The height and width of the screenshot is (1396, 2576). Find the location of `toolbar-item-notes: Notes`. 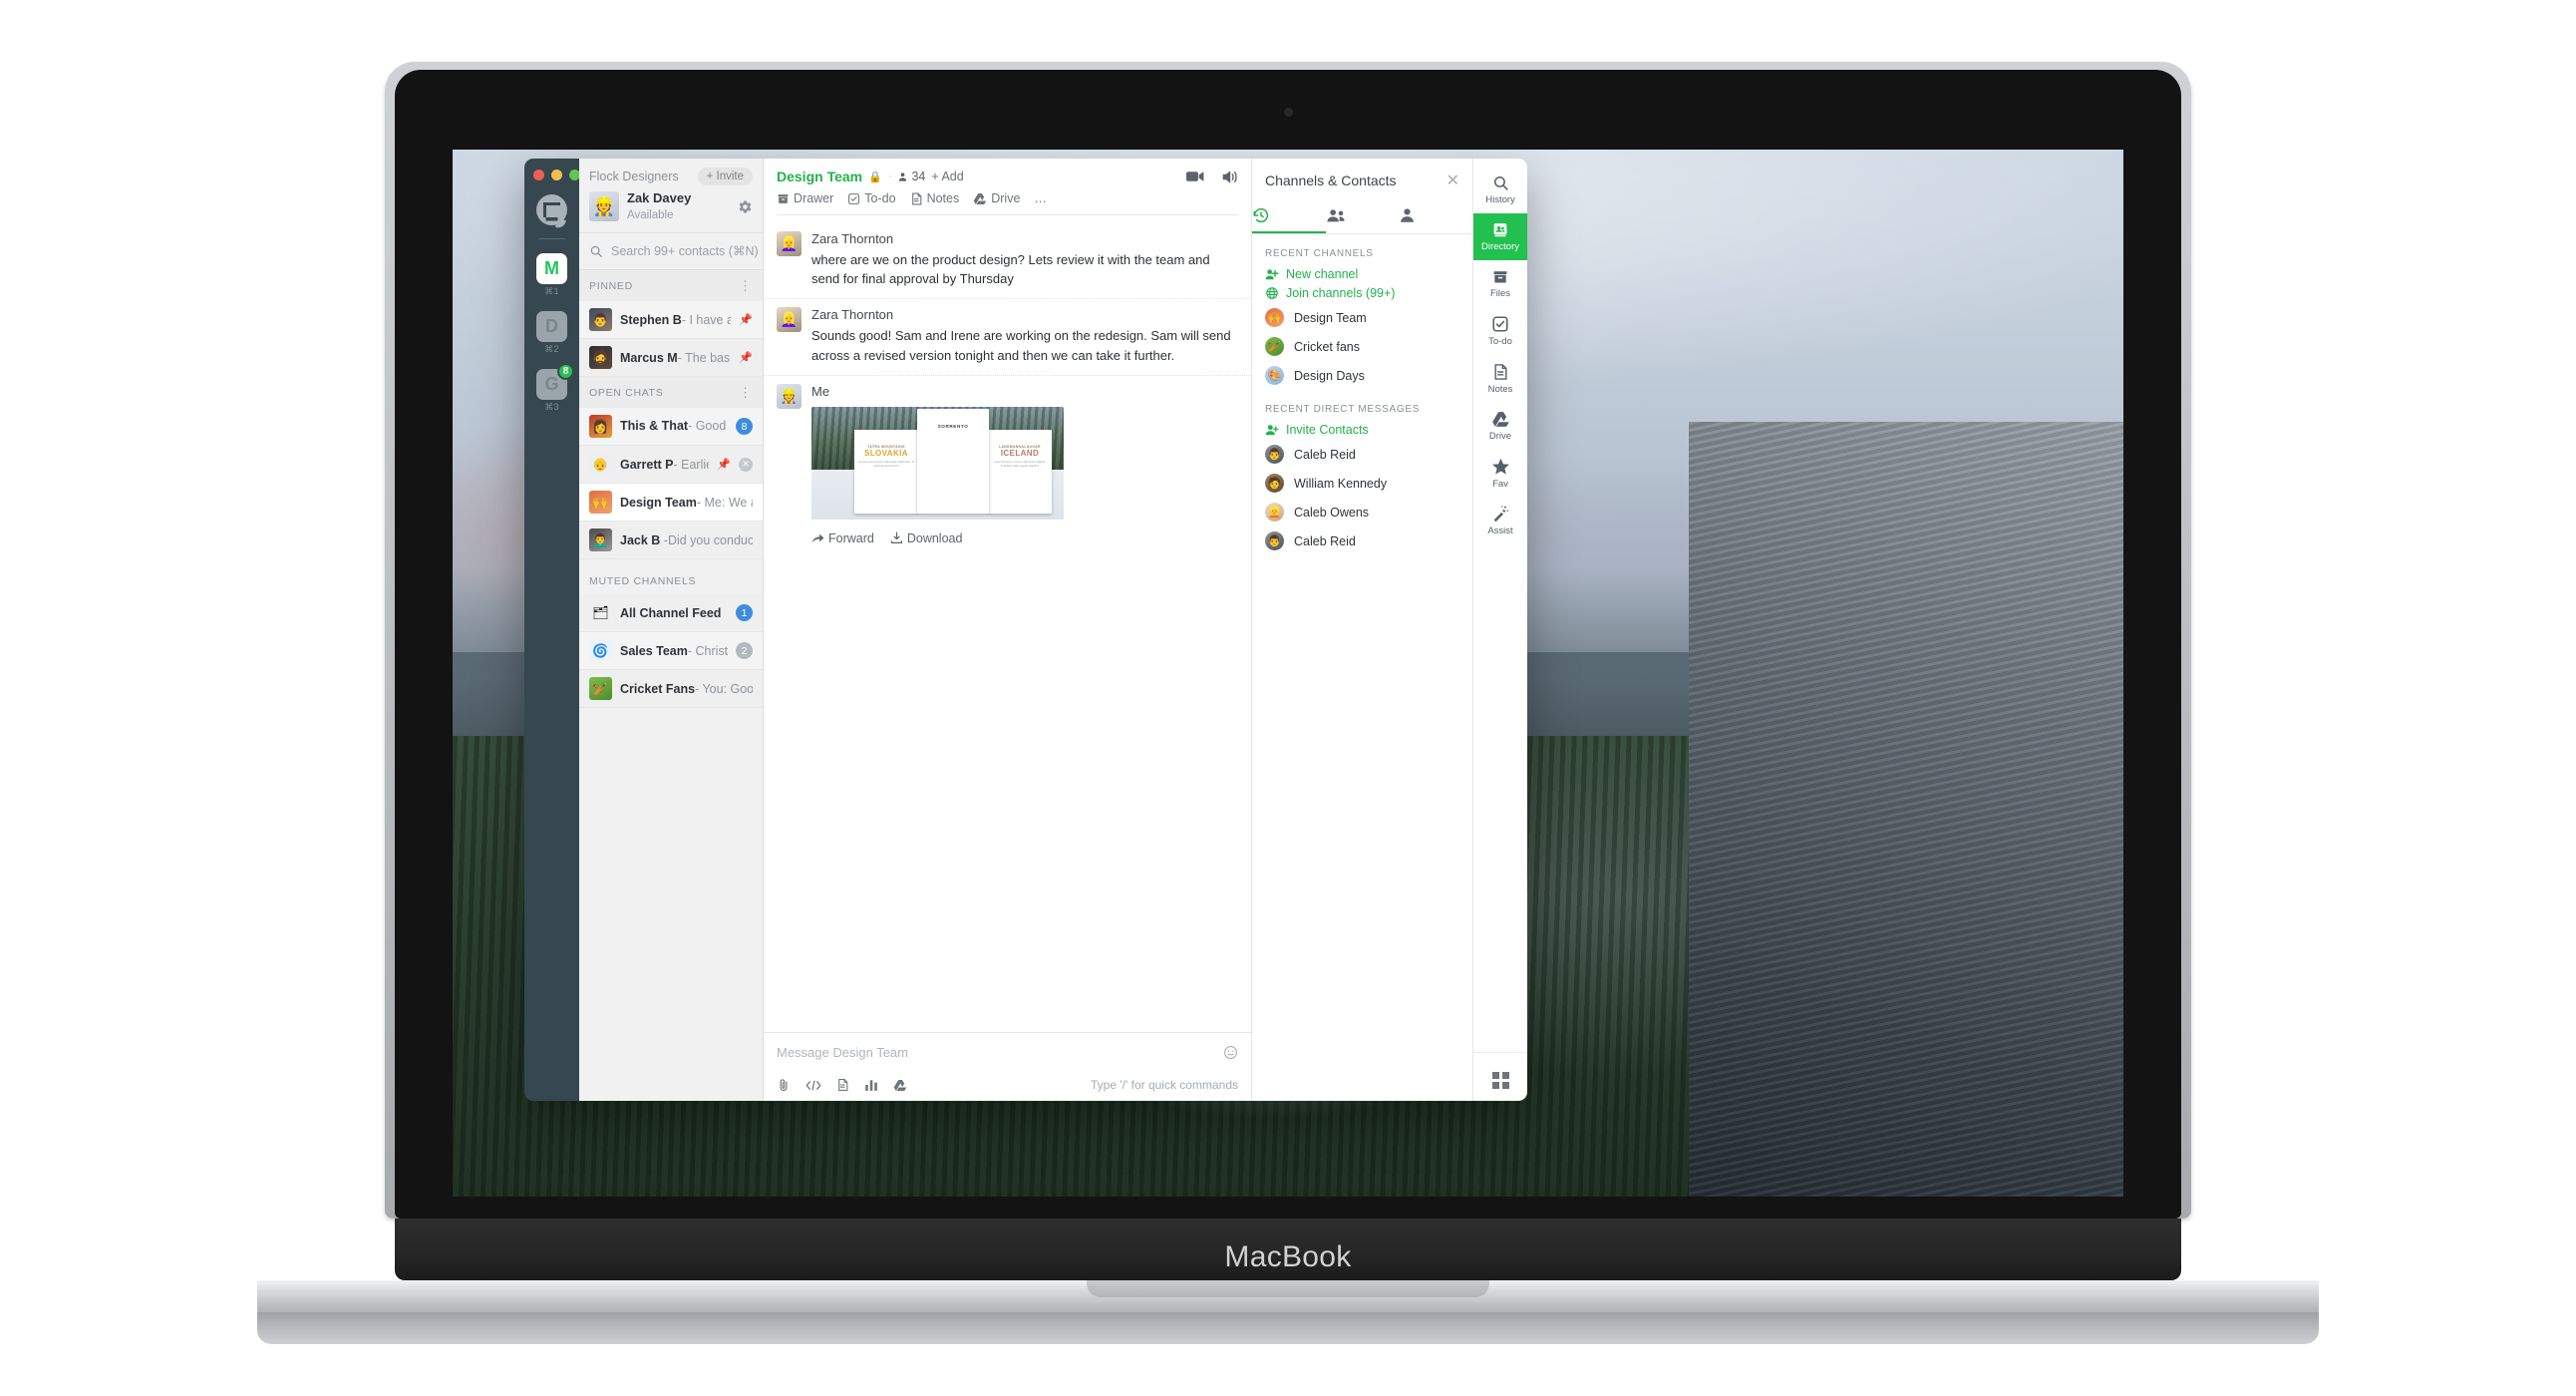

toolbar-item-notes: Notes is located at coordinates (1500, 379).